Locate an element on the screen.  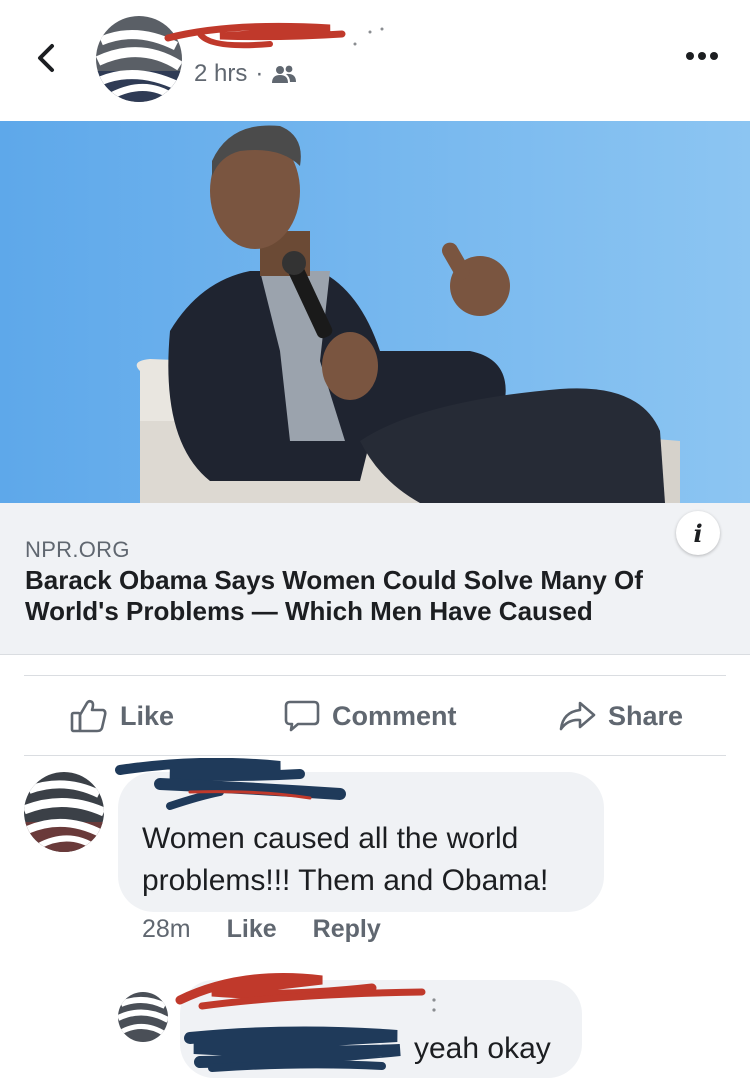
comment-meta: 28m Like Reply is located at coordinates (261, 929).